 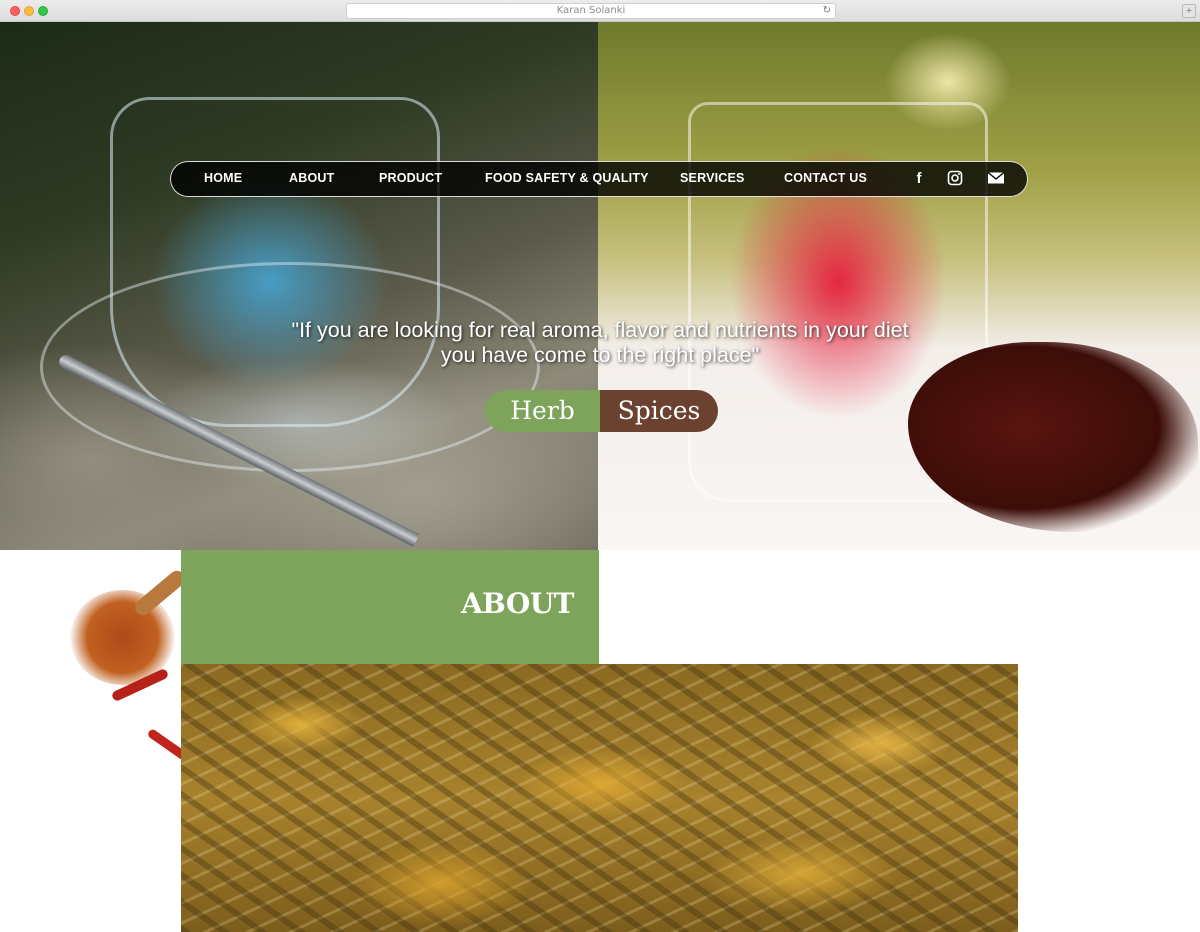 What do you see at coordinates (275, 262) in the screenshot?
I see `blue-tea-cup-shape` at bounding box center [275, 262].